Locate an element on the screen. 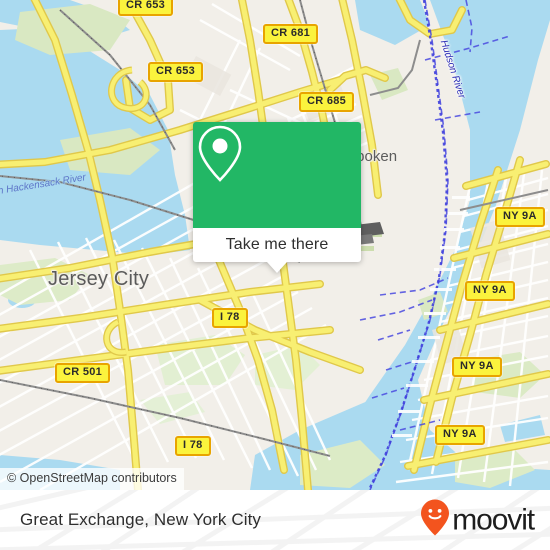 Image resolution: width=550 pixels, height=550 pixels. highway-shield-ny9a-1: NY 9A is located at coordinates (520, 217).